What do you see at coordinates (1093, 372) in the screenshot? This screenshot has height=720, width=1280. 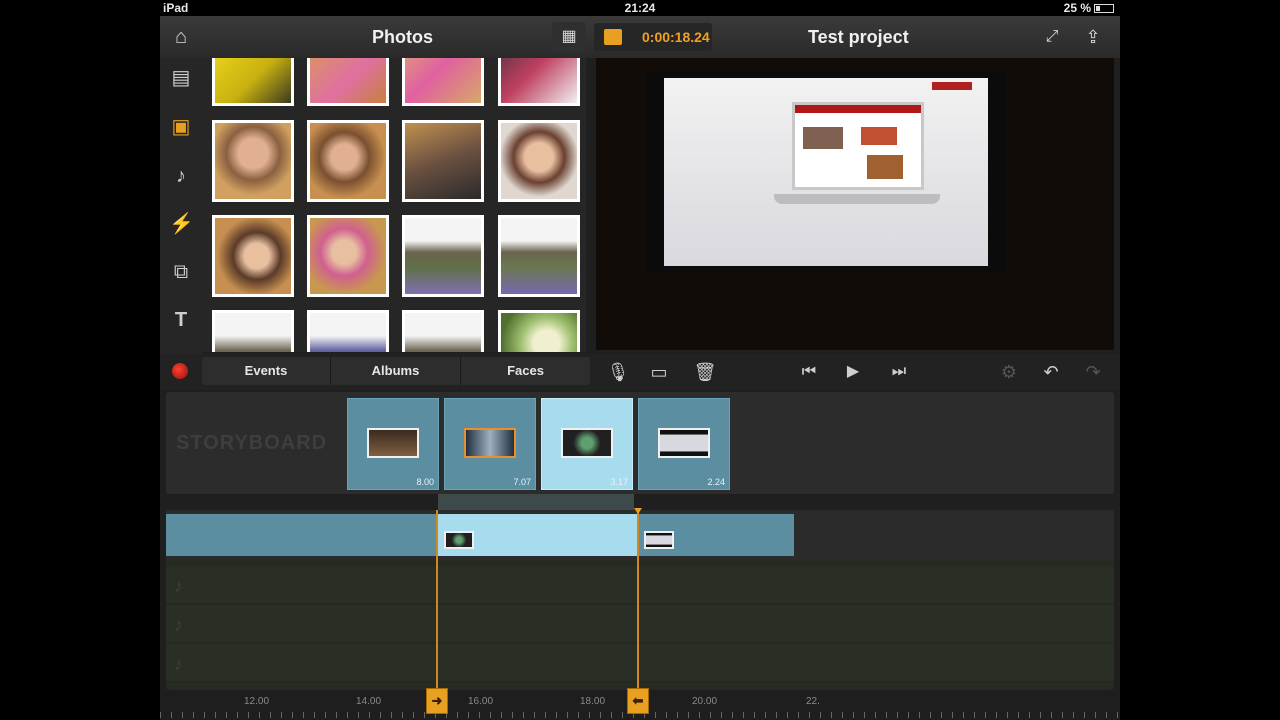 I see `redo-icon: ↷` at bounding box center [1093, 372].